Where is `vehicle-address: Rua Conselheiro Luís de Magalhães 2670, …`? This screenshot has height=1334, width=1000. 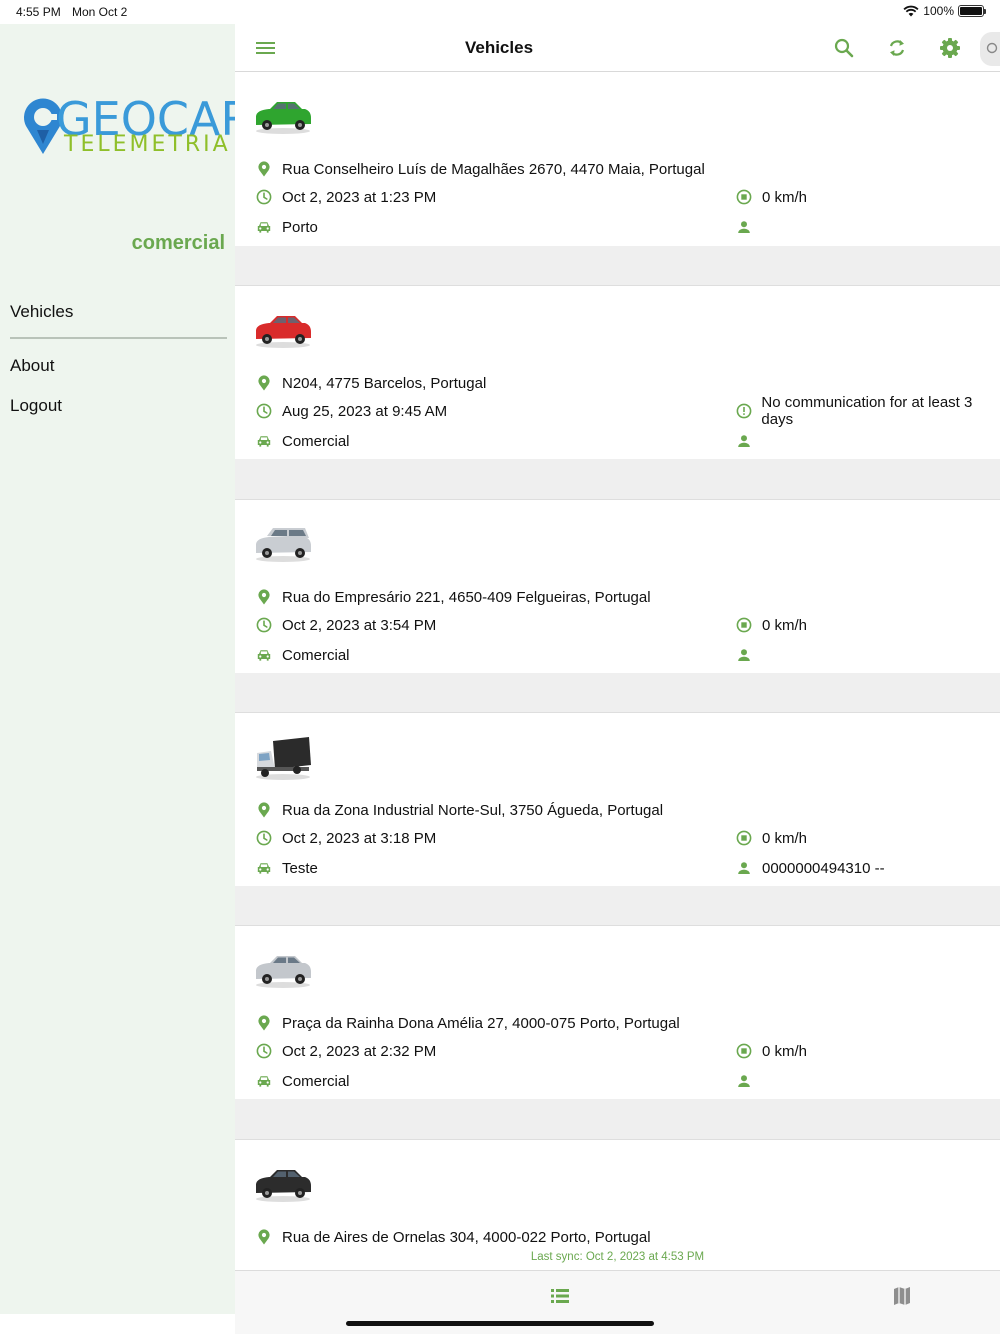
vehicle-address: Rua Conselheiro Luís de Magalhães 2670, … is located at coordinates (493, 169).